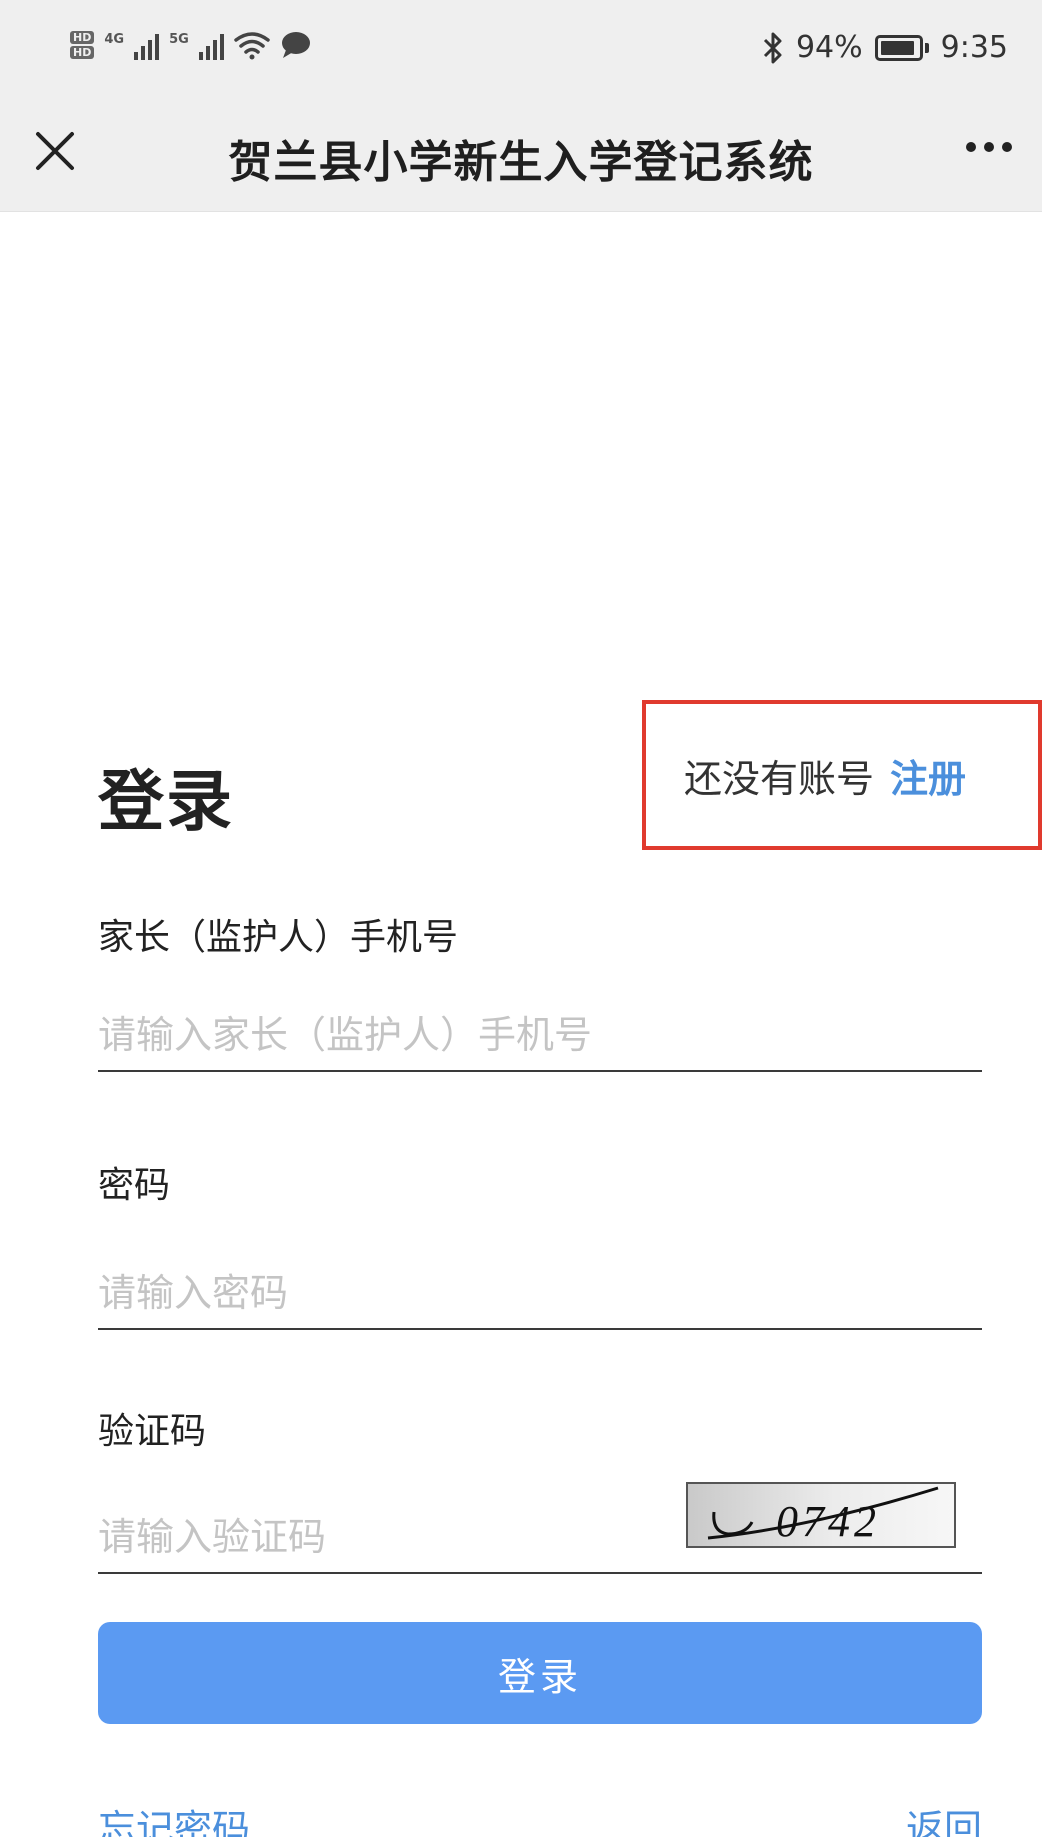 Image resolution: width=1042 pixels, height=1837 pixels. Describe the element at coordinates (829, 47) in the screenshot. I see `battery-percent: 94%` at that location.